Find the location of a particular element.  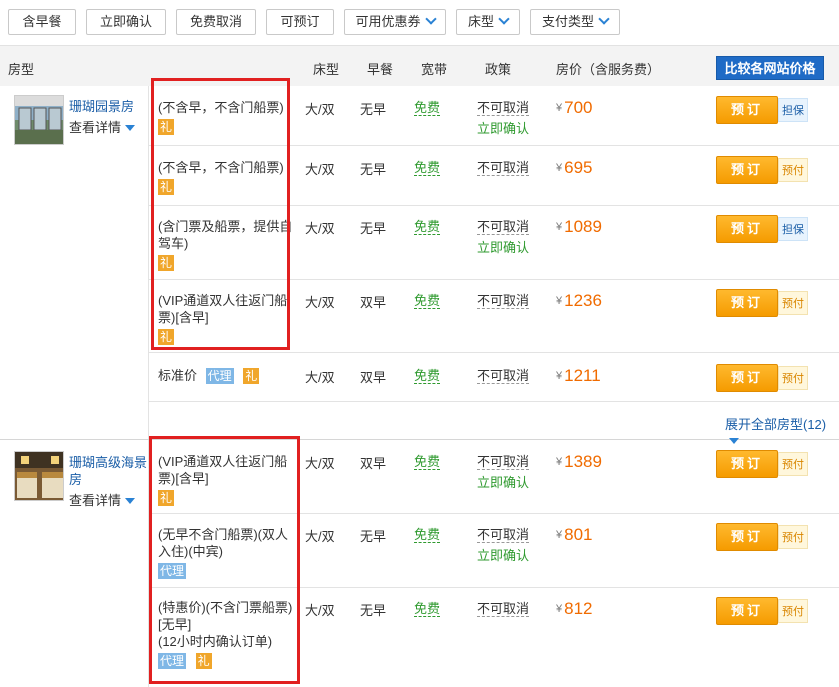

table-header: 房型 床型 早餐 宽带 政策 房价（含服务费） 比较各网站价格 is located at coordinates (419, 65).